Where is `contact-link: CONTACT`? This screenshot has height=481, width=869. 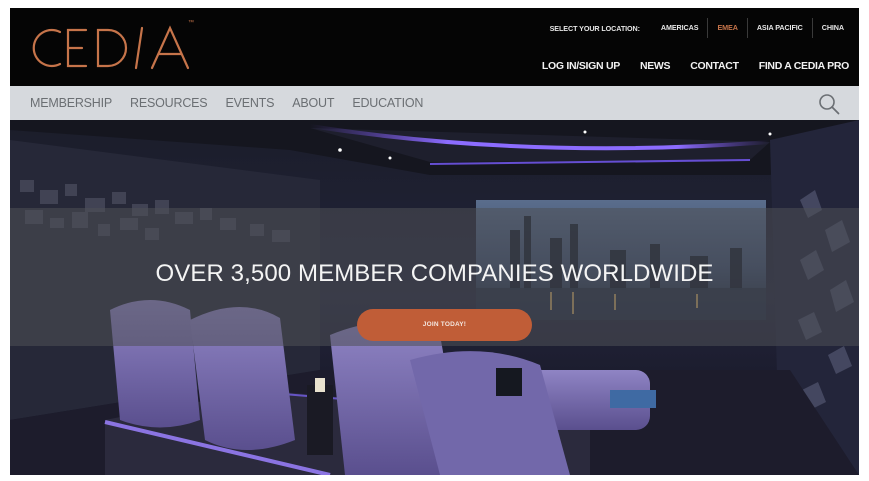 contact-link: CONTACT is located at coordinates (714, 66).